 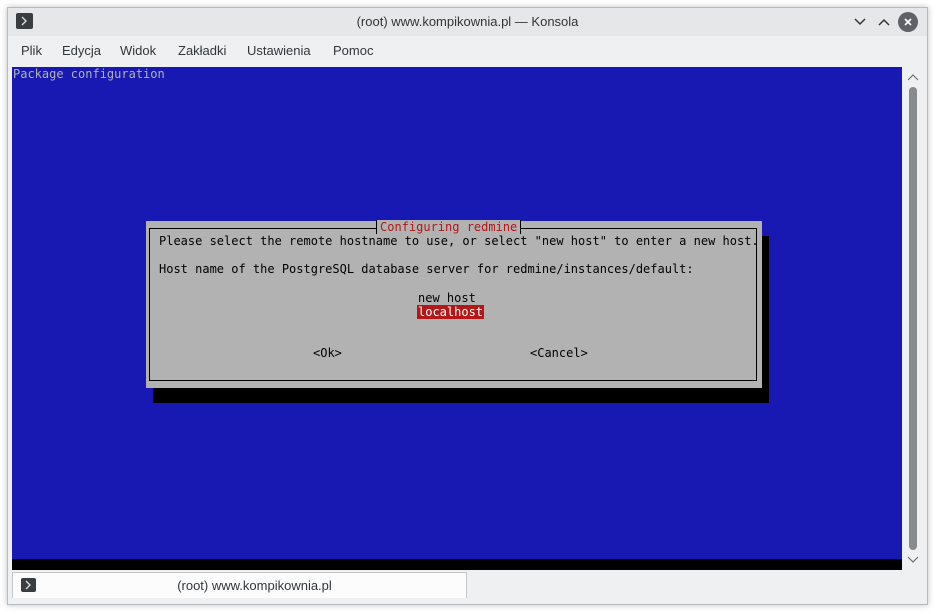 I want to click on terminal-scrollbar, so click(x=913, y=318).